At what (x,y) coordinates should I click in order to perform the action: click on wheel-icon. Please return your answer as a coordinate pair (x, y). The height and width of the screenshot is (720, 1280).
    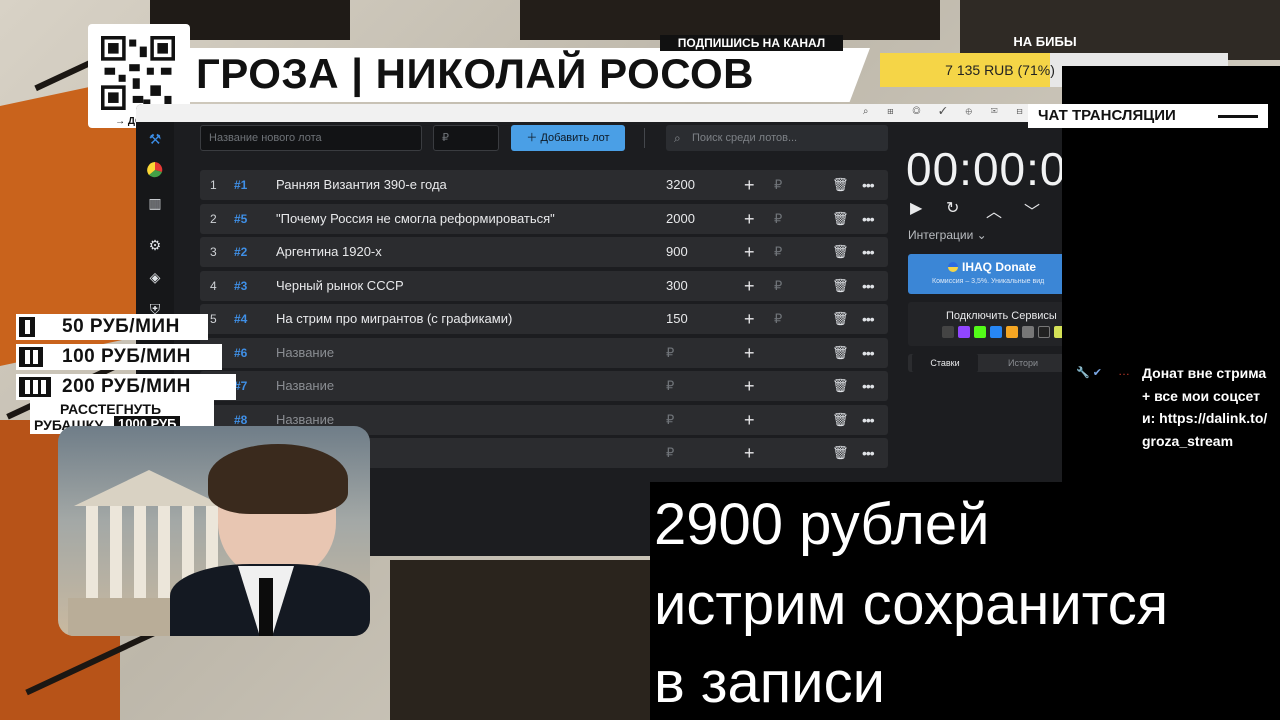
    Looking at the image, I should click on (155, 171).